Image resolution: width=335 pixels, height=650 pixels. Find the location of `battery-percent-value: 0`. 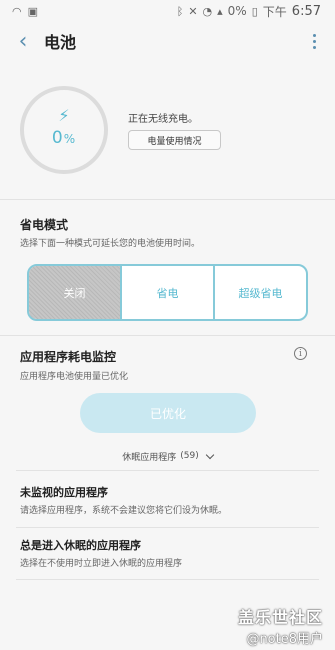

battery-percent-value: 0 is located at coordinates (57, 138).